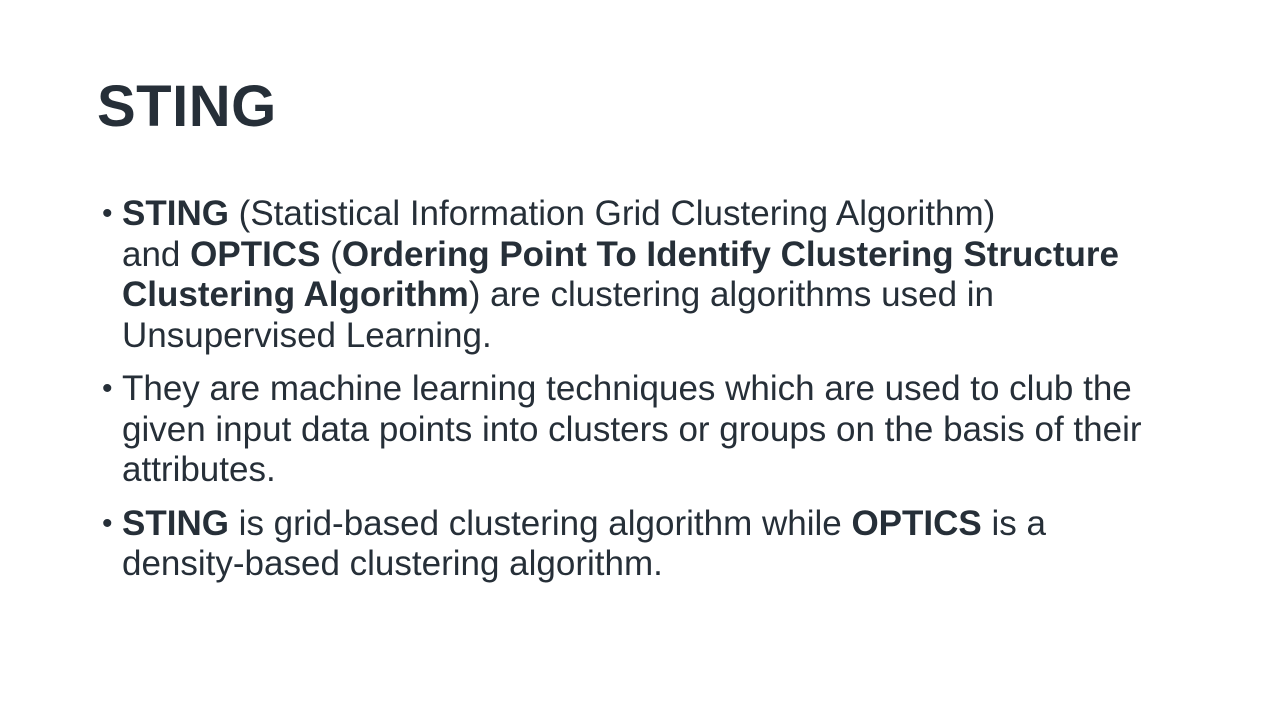  I want to click on bullet-text-segment: is grid-based clustering algorithm while, so click(540, 523).